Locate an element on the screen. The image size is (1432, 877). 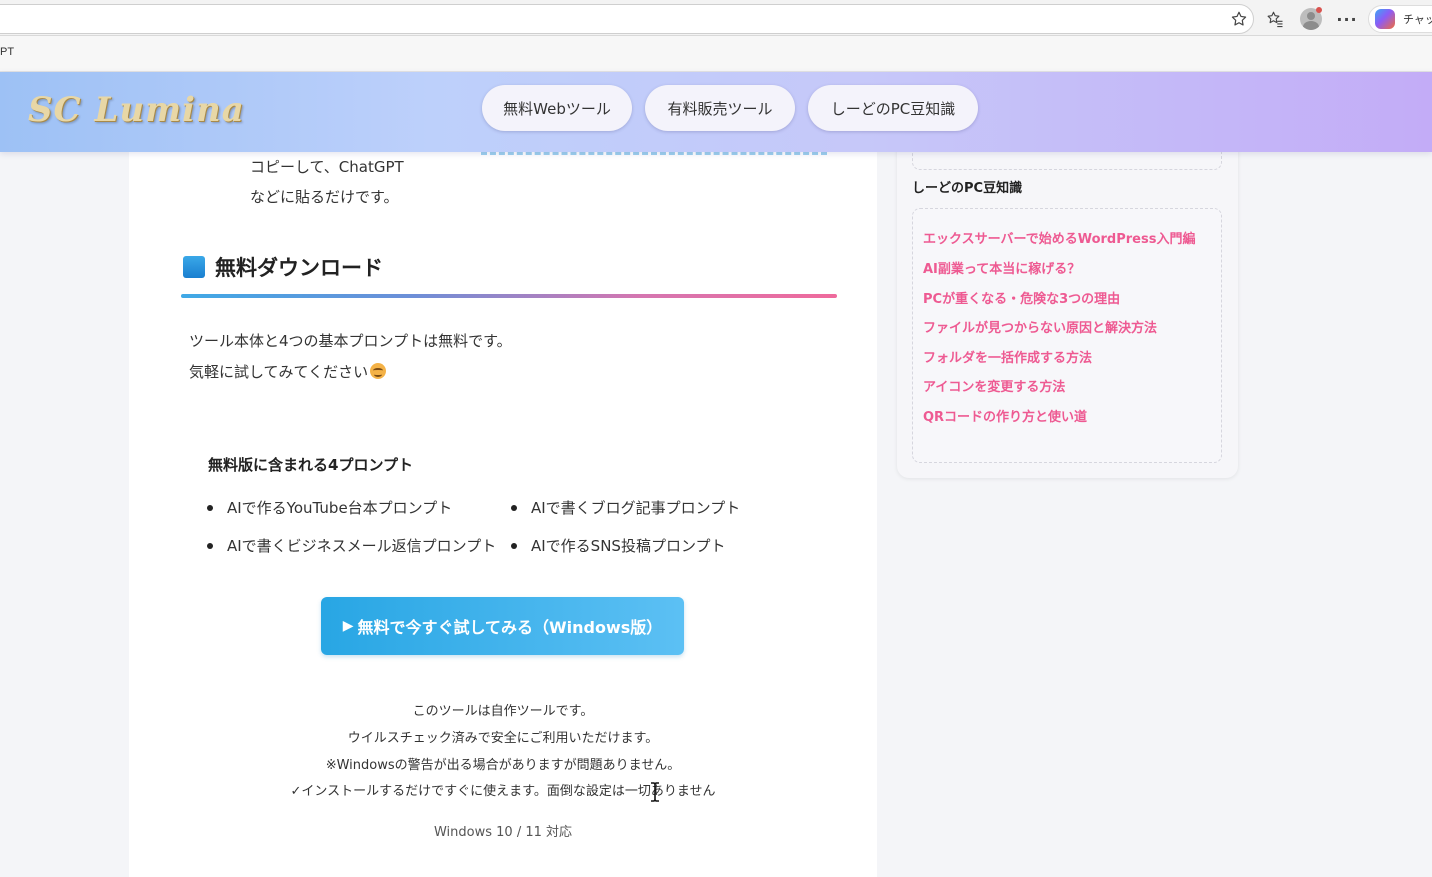
copilot-icon is located at coordinates (1385, 19).